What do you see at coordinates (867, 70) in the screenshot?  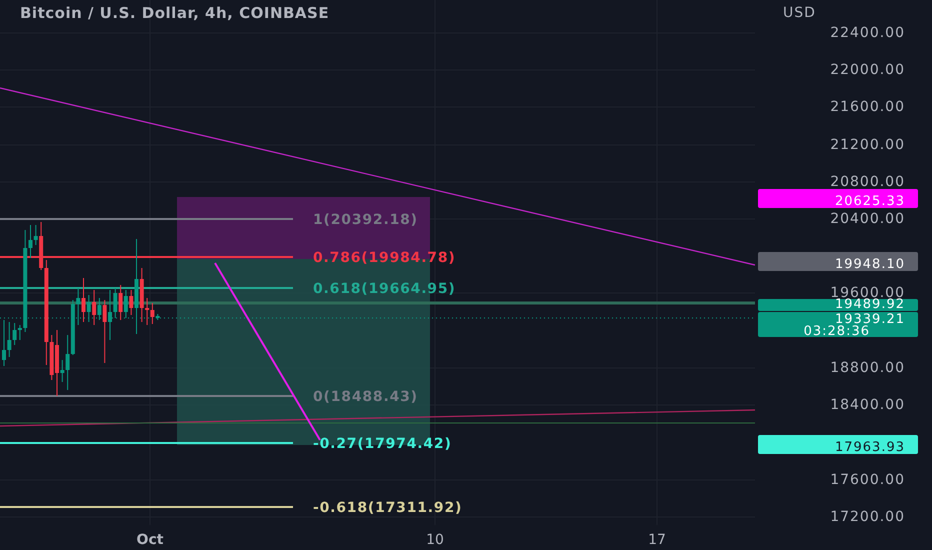 I see `price-tick: 22000.00` at bounding box center [867, 70].